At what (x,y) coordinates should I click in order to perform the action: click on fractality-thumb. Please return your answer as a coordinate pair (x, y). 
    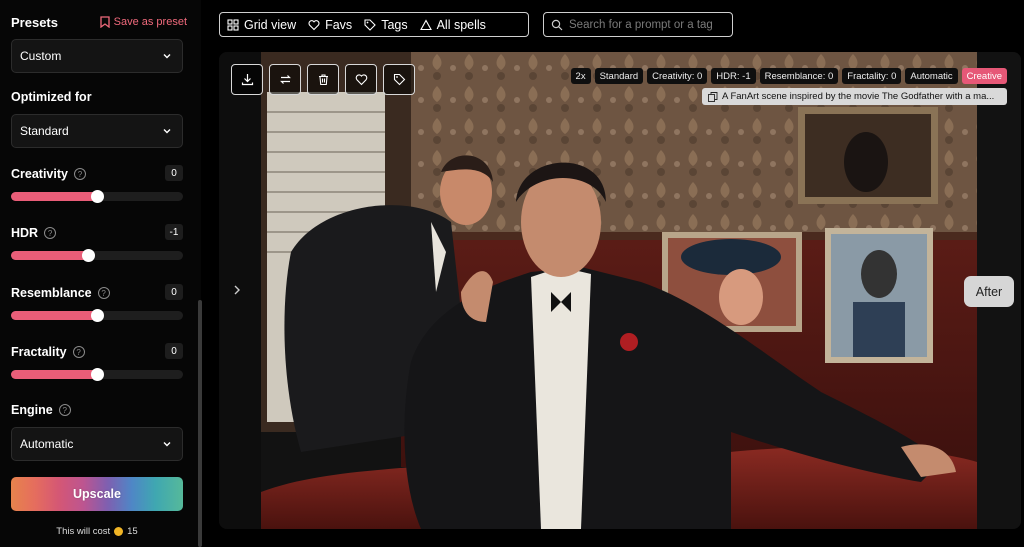
    Looking at the image, I should click on (97, 374).